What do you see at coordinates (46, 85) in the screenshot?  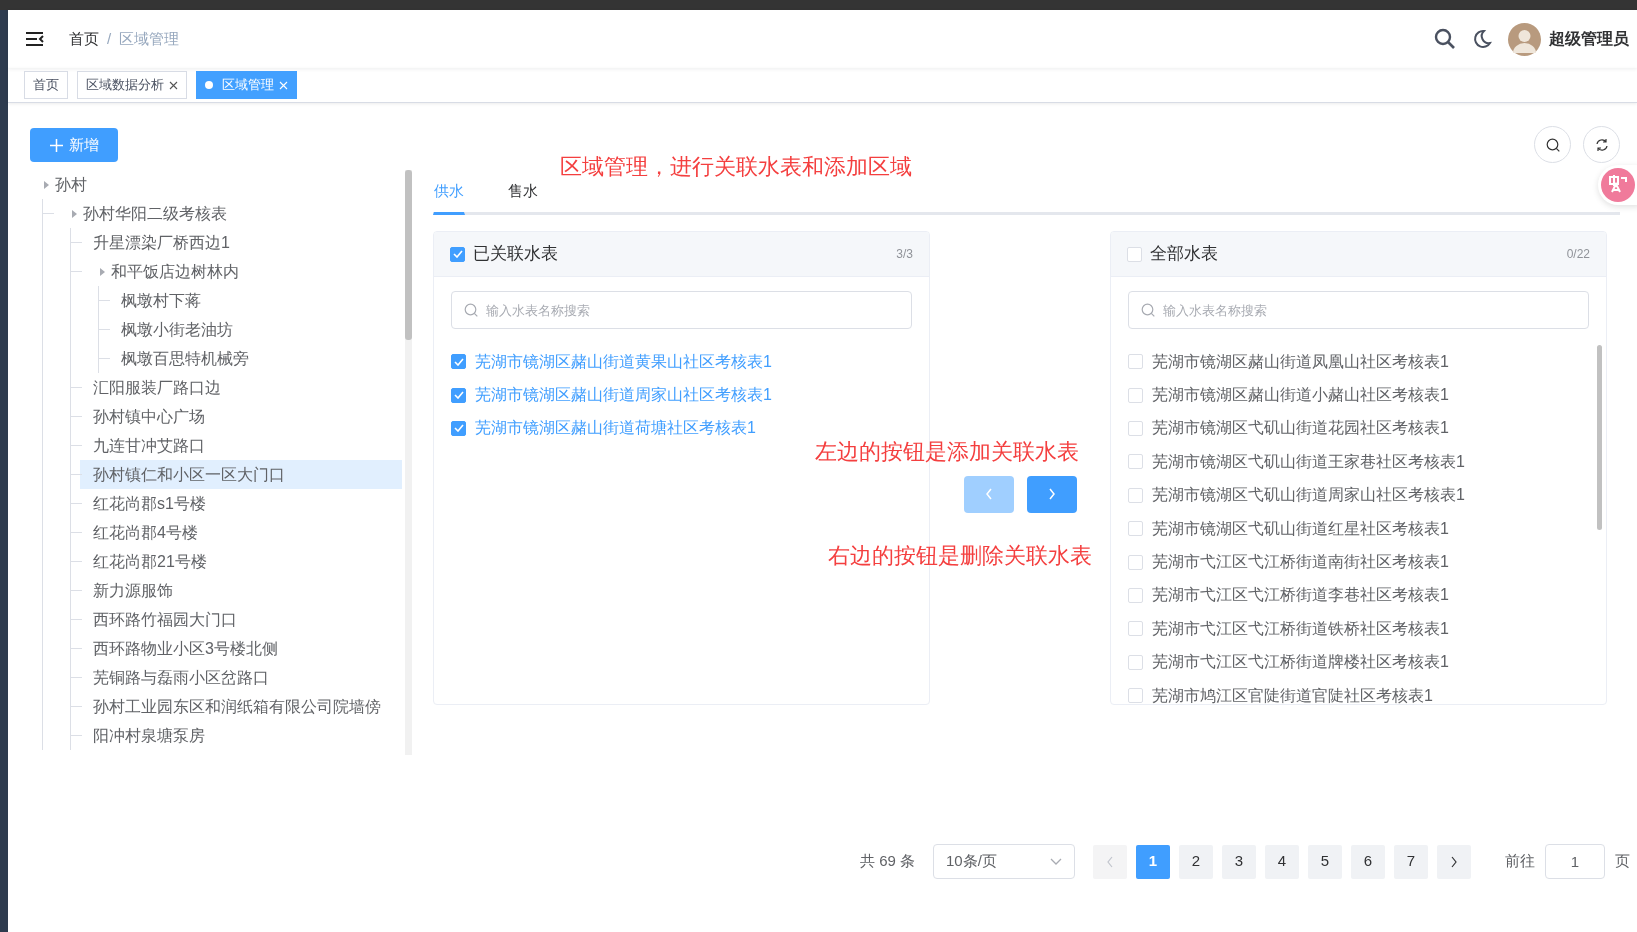 I see `page-tab: 首页` at bounding box center [46, 85].